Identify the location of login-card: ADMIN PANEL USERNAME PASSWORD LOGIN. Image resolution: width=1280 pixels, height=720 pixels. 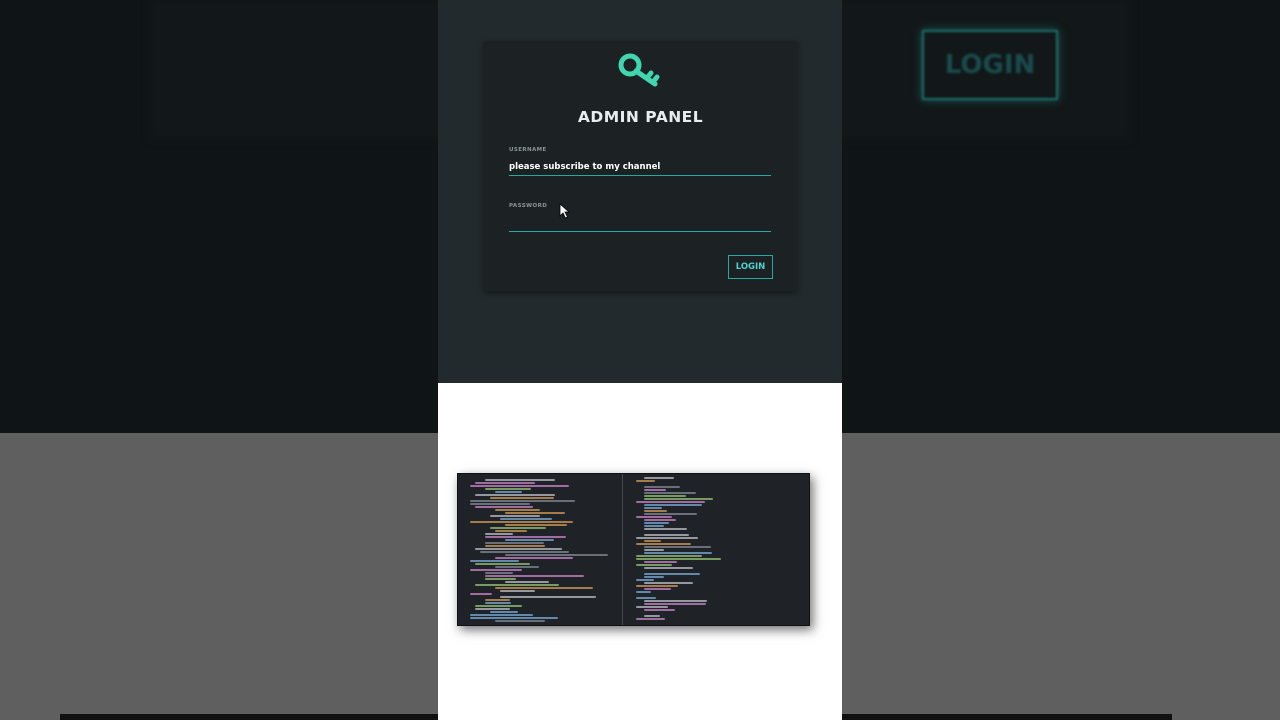
(640, 166).